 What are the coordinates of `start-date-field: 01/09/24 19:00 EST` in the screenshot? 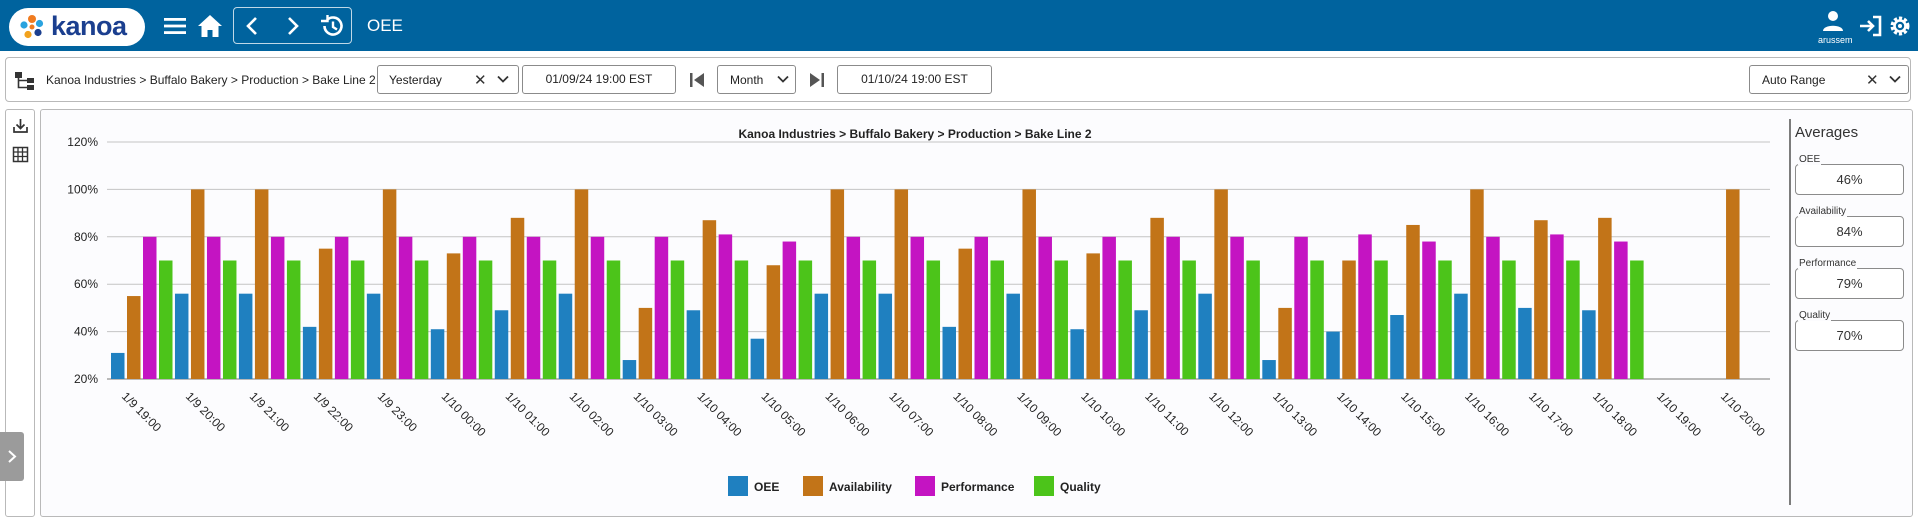 It's located at (599, 79).